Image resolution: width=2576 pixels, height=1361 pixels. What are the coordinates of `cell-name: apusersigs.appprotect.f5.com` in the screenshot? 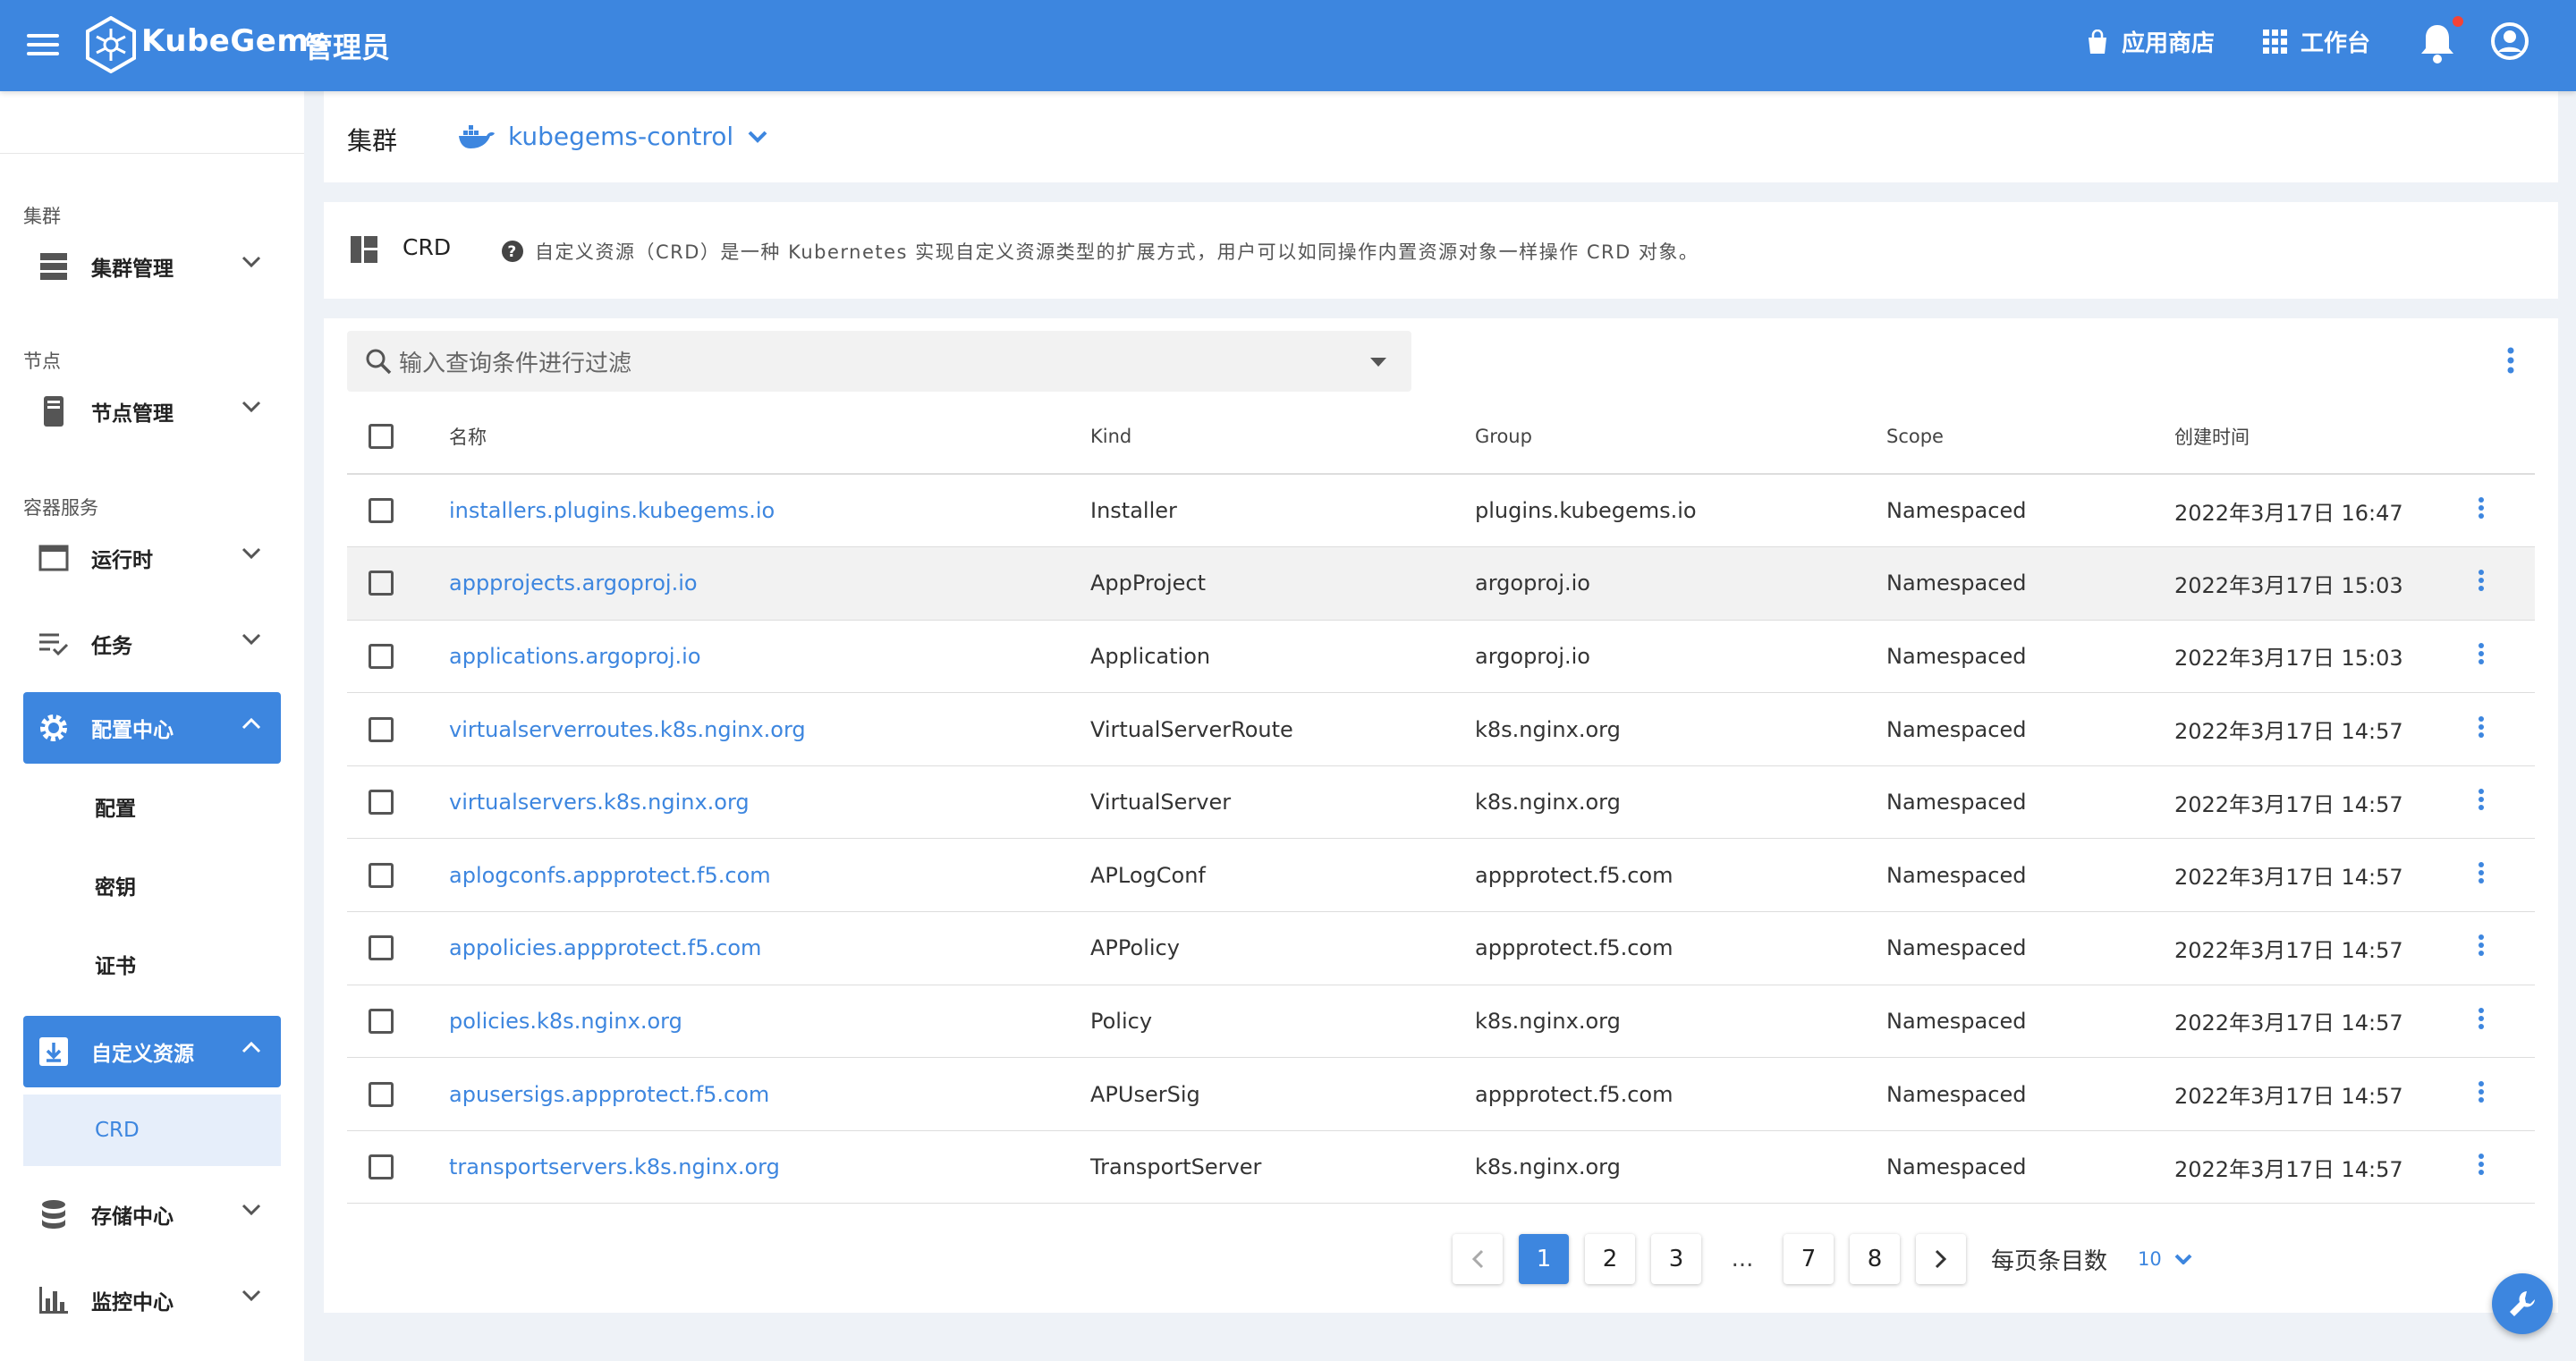 It's located at (769, 1094).